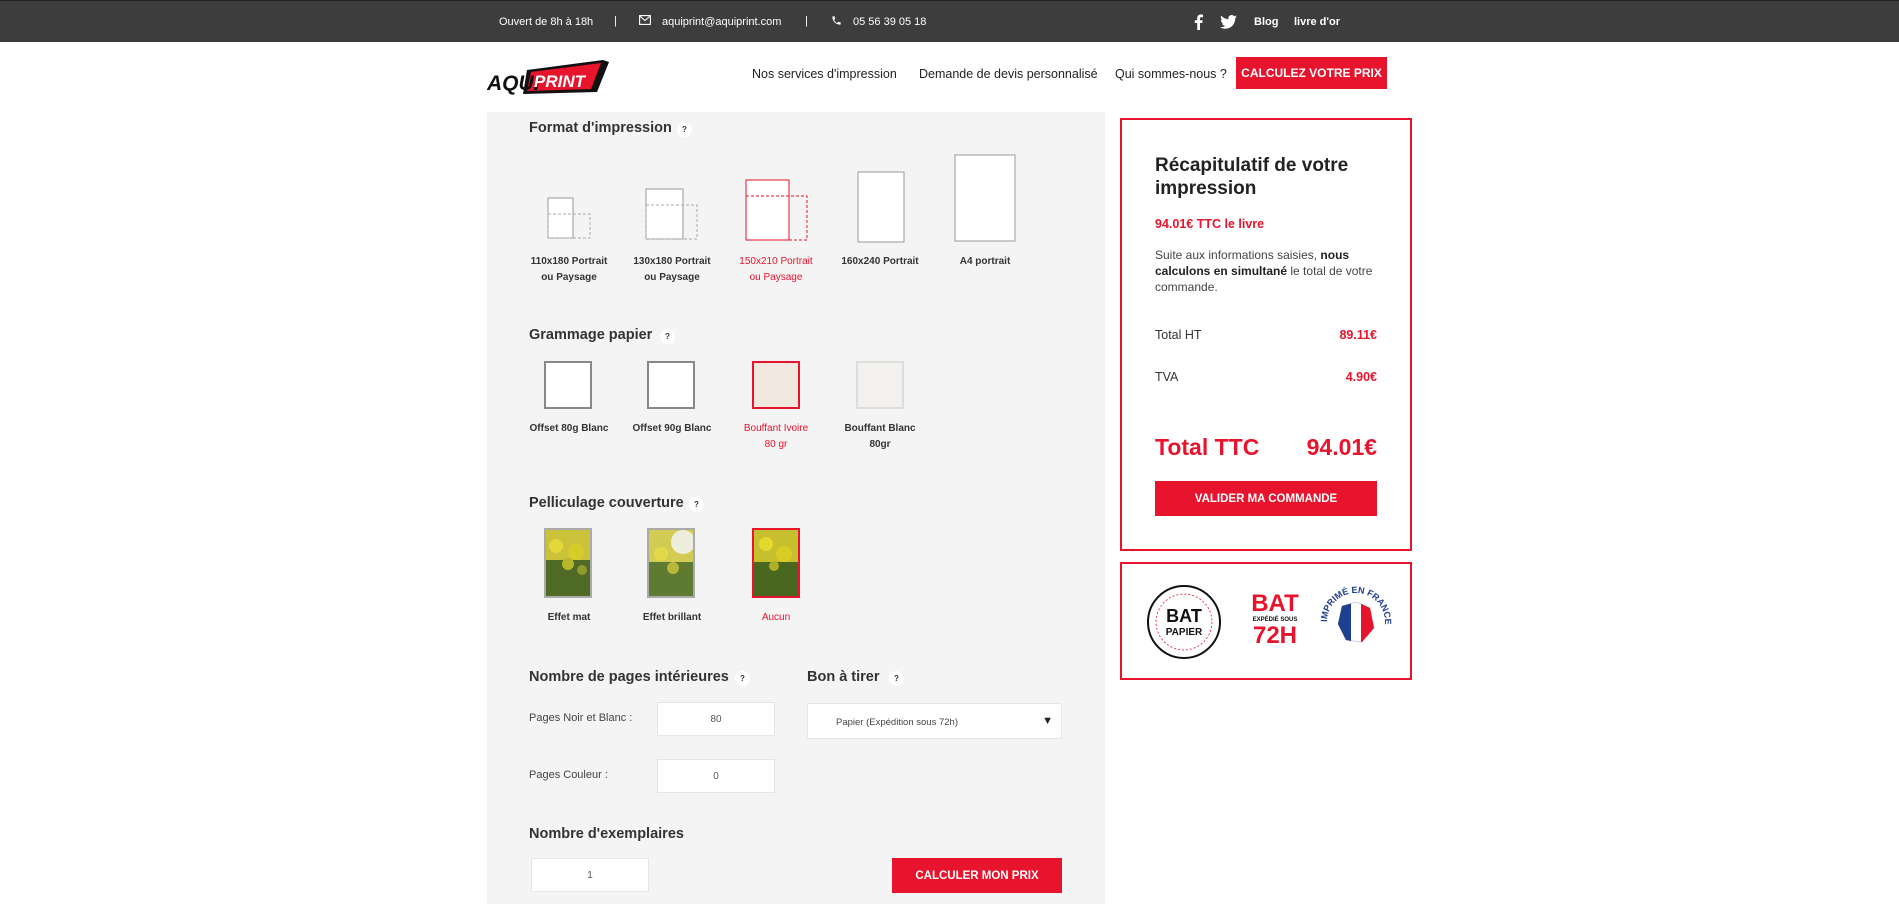 The height and width of the screenshot is (904, 1899). I want to click on lamination-option-none: Aucun, so click(776, 618).